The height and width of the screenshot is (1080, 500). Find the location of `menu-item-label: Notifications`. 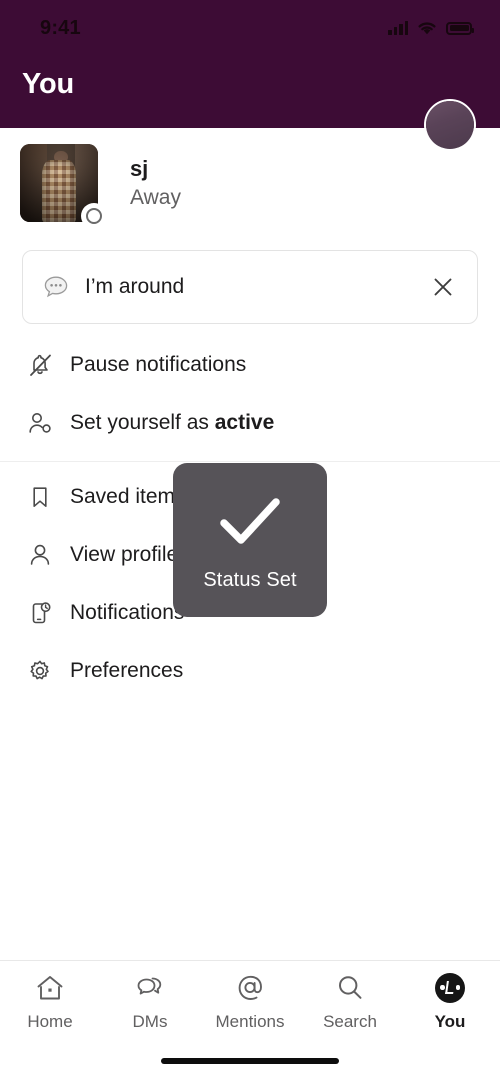

menu-item-label: Notifications is located at coordinates (127, 612).